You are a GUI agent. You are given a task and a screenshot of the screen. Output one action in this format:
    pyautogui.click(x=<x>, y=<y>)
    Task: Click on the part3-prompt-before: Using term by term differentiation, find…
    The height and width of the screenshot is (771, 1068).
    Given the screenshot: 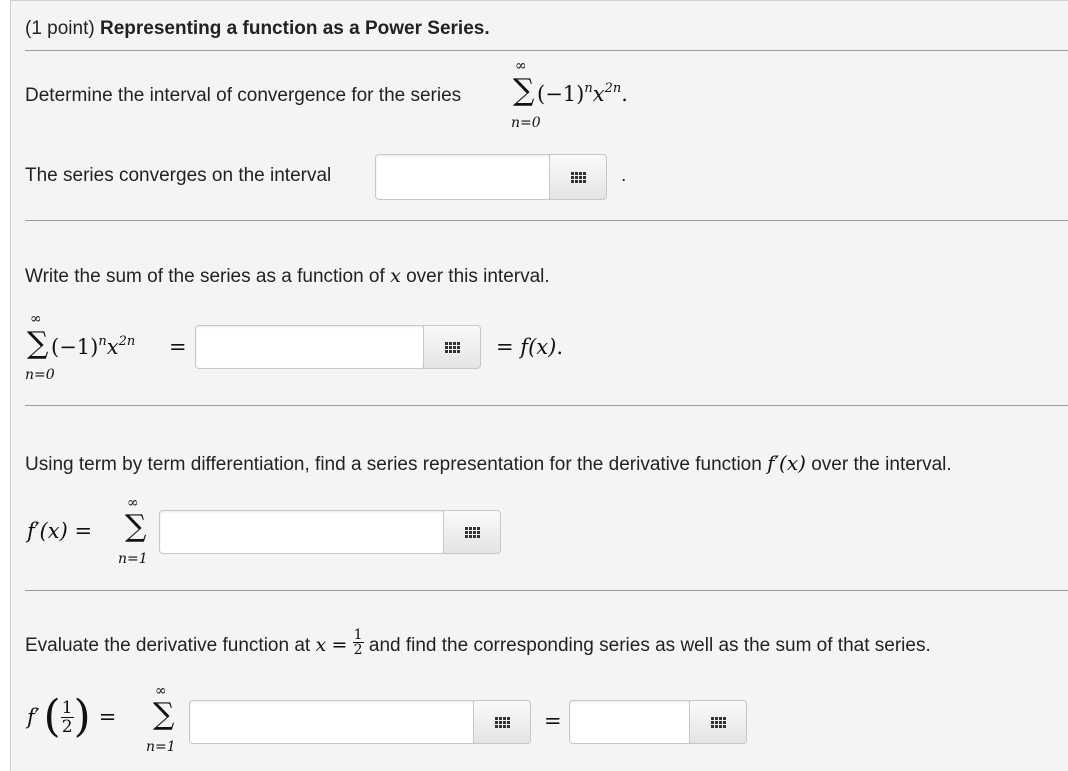 What is the action you would take?
    pyautogui.click(x=393, y=464)
    